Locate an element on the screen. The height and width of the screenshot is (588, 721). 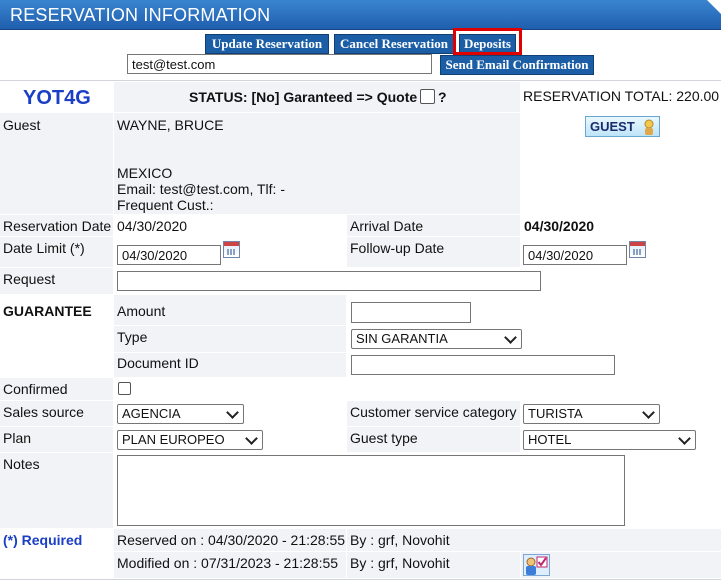
type-spacer-cell is located at coordinates (56, 339).